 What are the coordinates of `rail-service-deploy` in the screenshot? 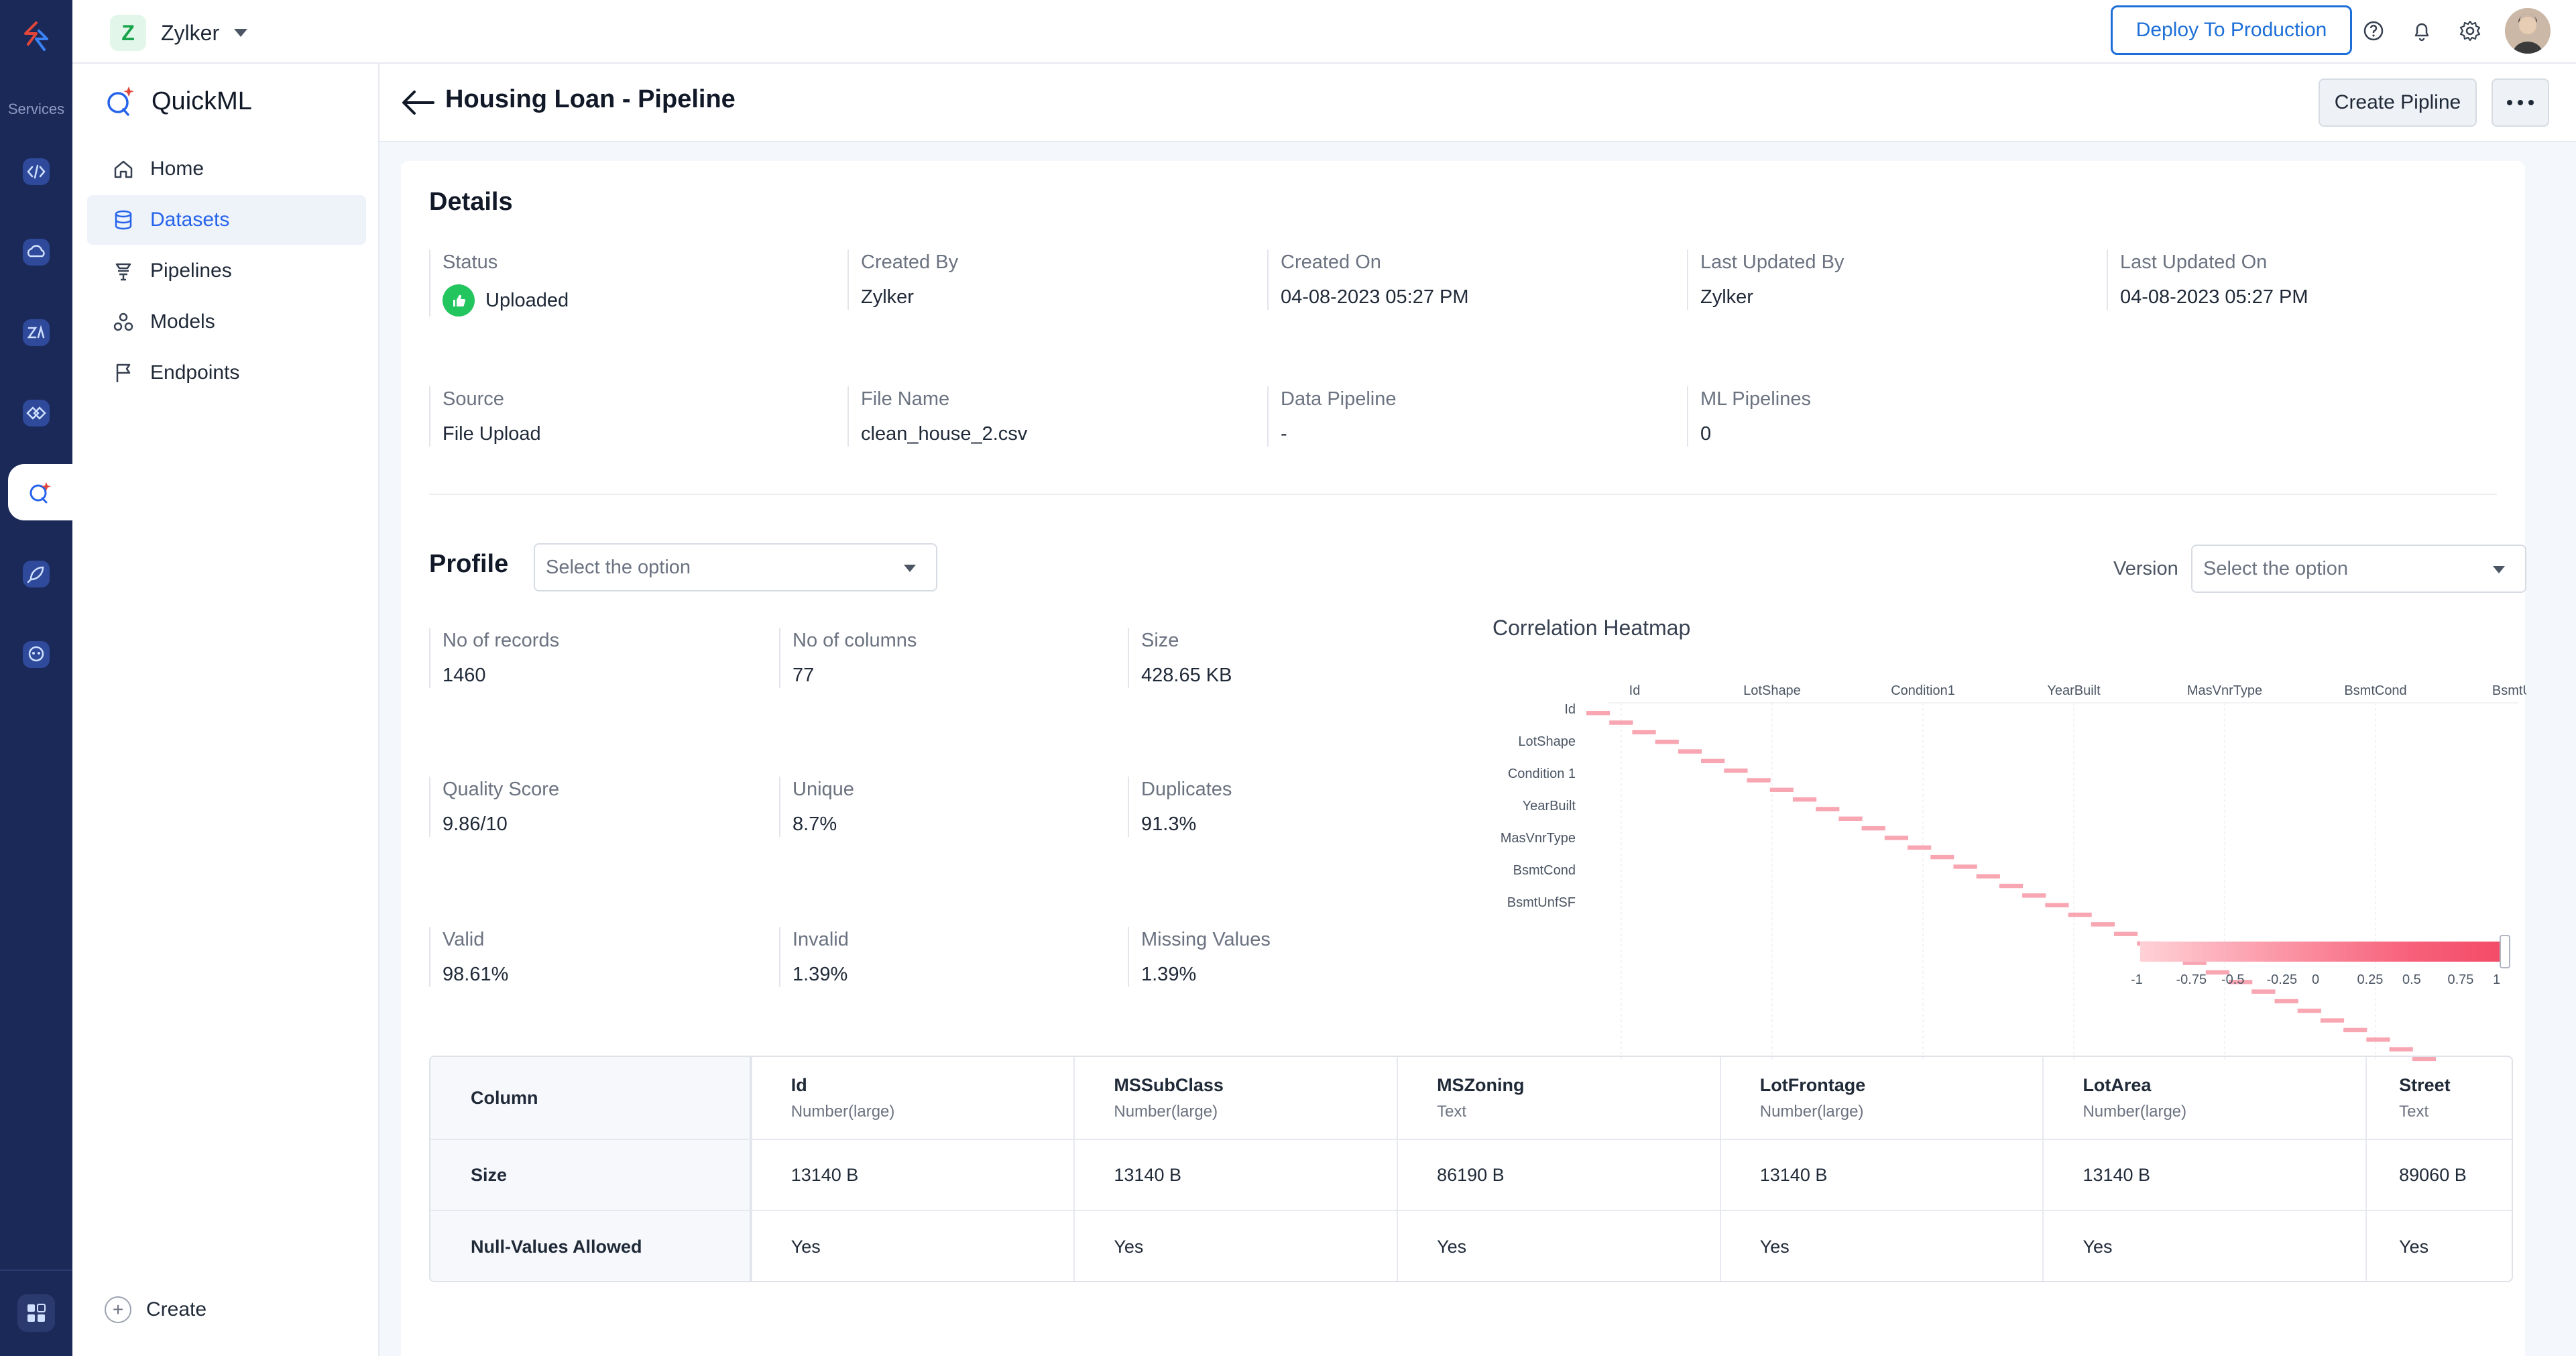 It's located at (36, 574).